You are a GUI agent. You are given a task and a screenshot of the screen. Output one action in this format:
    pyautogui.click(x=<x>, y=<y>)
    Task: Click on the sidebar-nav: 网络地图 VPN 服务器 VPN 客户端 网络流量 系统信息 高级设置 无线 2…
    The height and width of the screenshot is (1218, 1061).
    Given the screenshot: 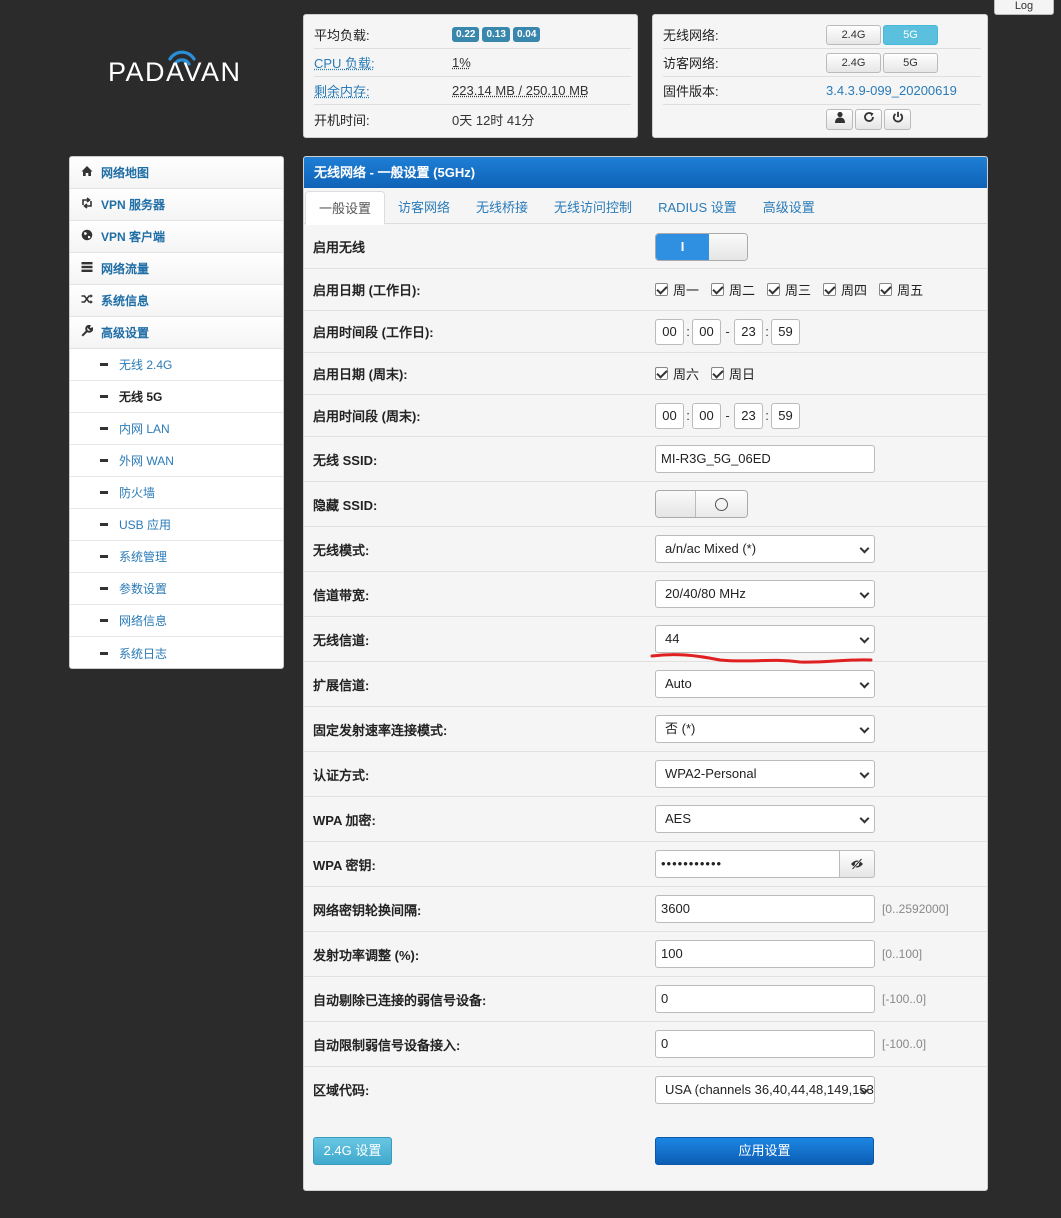 What is the action you would take?
    pyautogui.click(x=176, y=412)
    